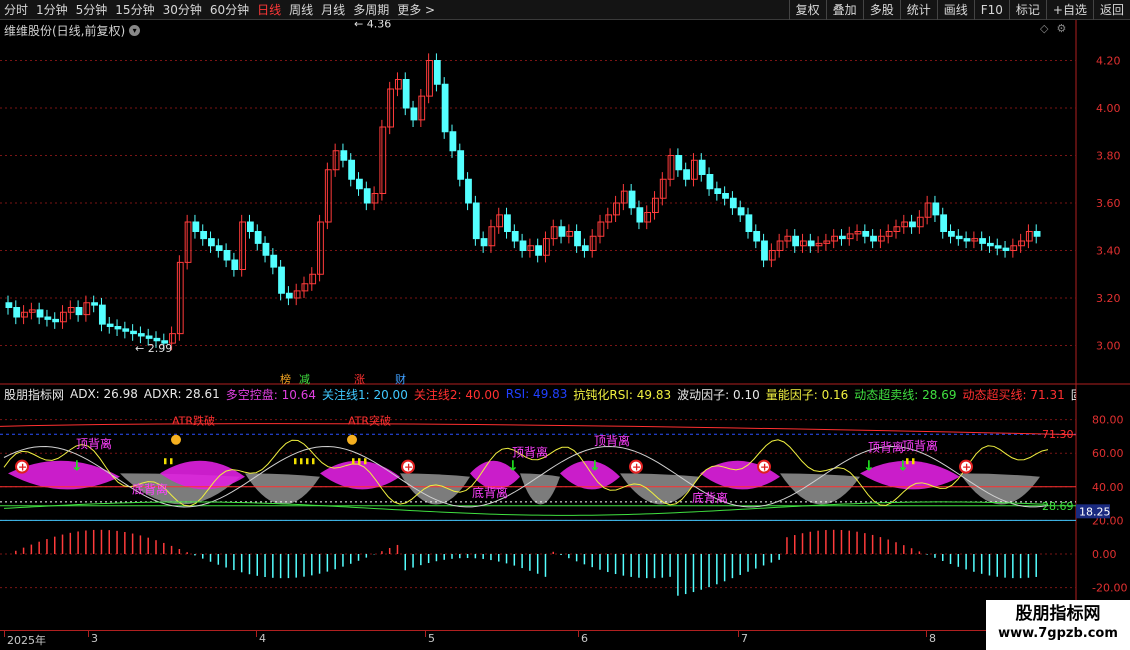 The image size is (1130, 650). Describe the element at coordinates (153, 348) in the screenshot. I see `low-price-marker: ← 2.99` at that location.